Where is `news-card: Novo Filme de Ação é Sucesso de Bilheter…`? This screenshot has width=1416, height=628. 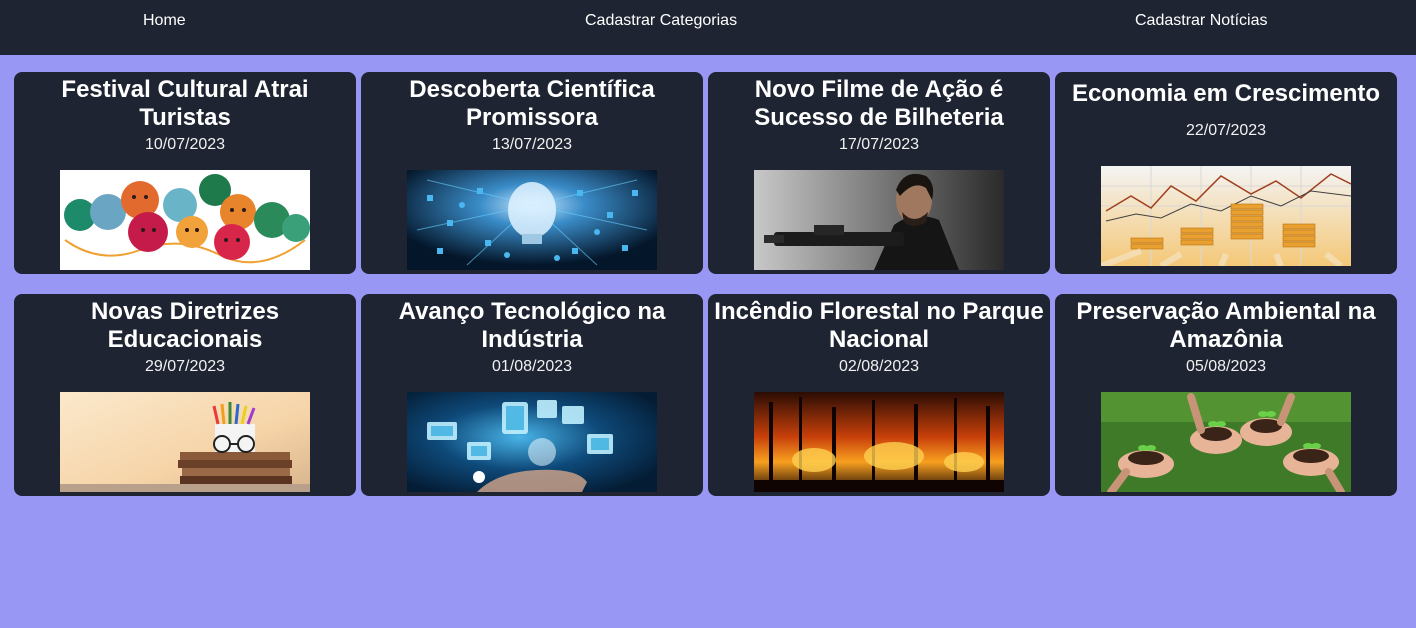 news-card: Novo Filme de Ação é Sucesso de Bilheter… is located at coordinates (879, 173).